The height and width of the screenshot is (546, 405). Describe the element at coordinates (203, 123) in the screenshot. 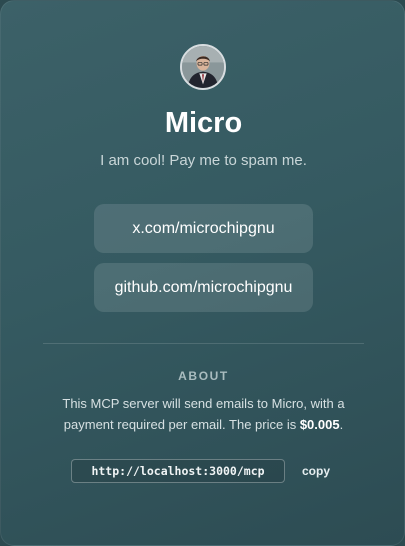

I see `profile-name: Micro` at that location.